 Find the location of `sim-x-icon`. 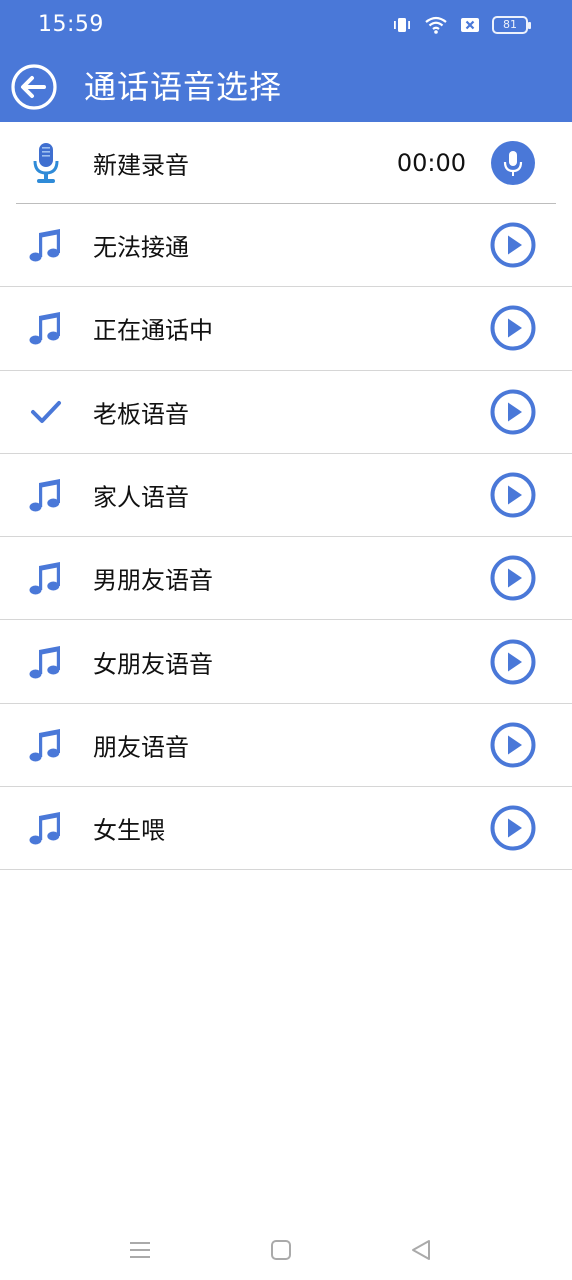

sim-x-icon is located at coordinates (470, 25).